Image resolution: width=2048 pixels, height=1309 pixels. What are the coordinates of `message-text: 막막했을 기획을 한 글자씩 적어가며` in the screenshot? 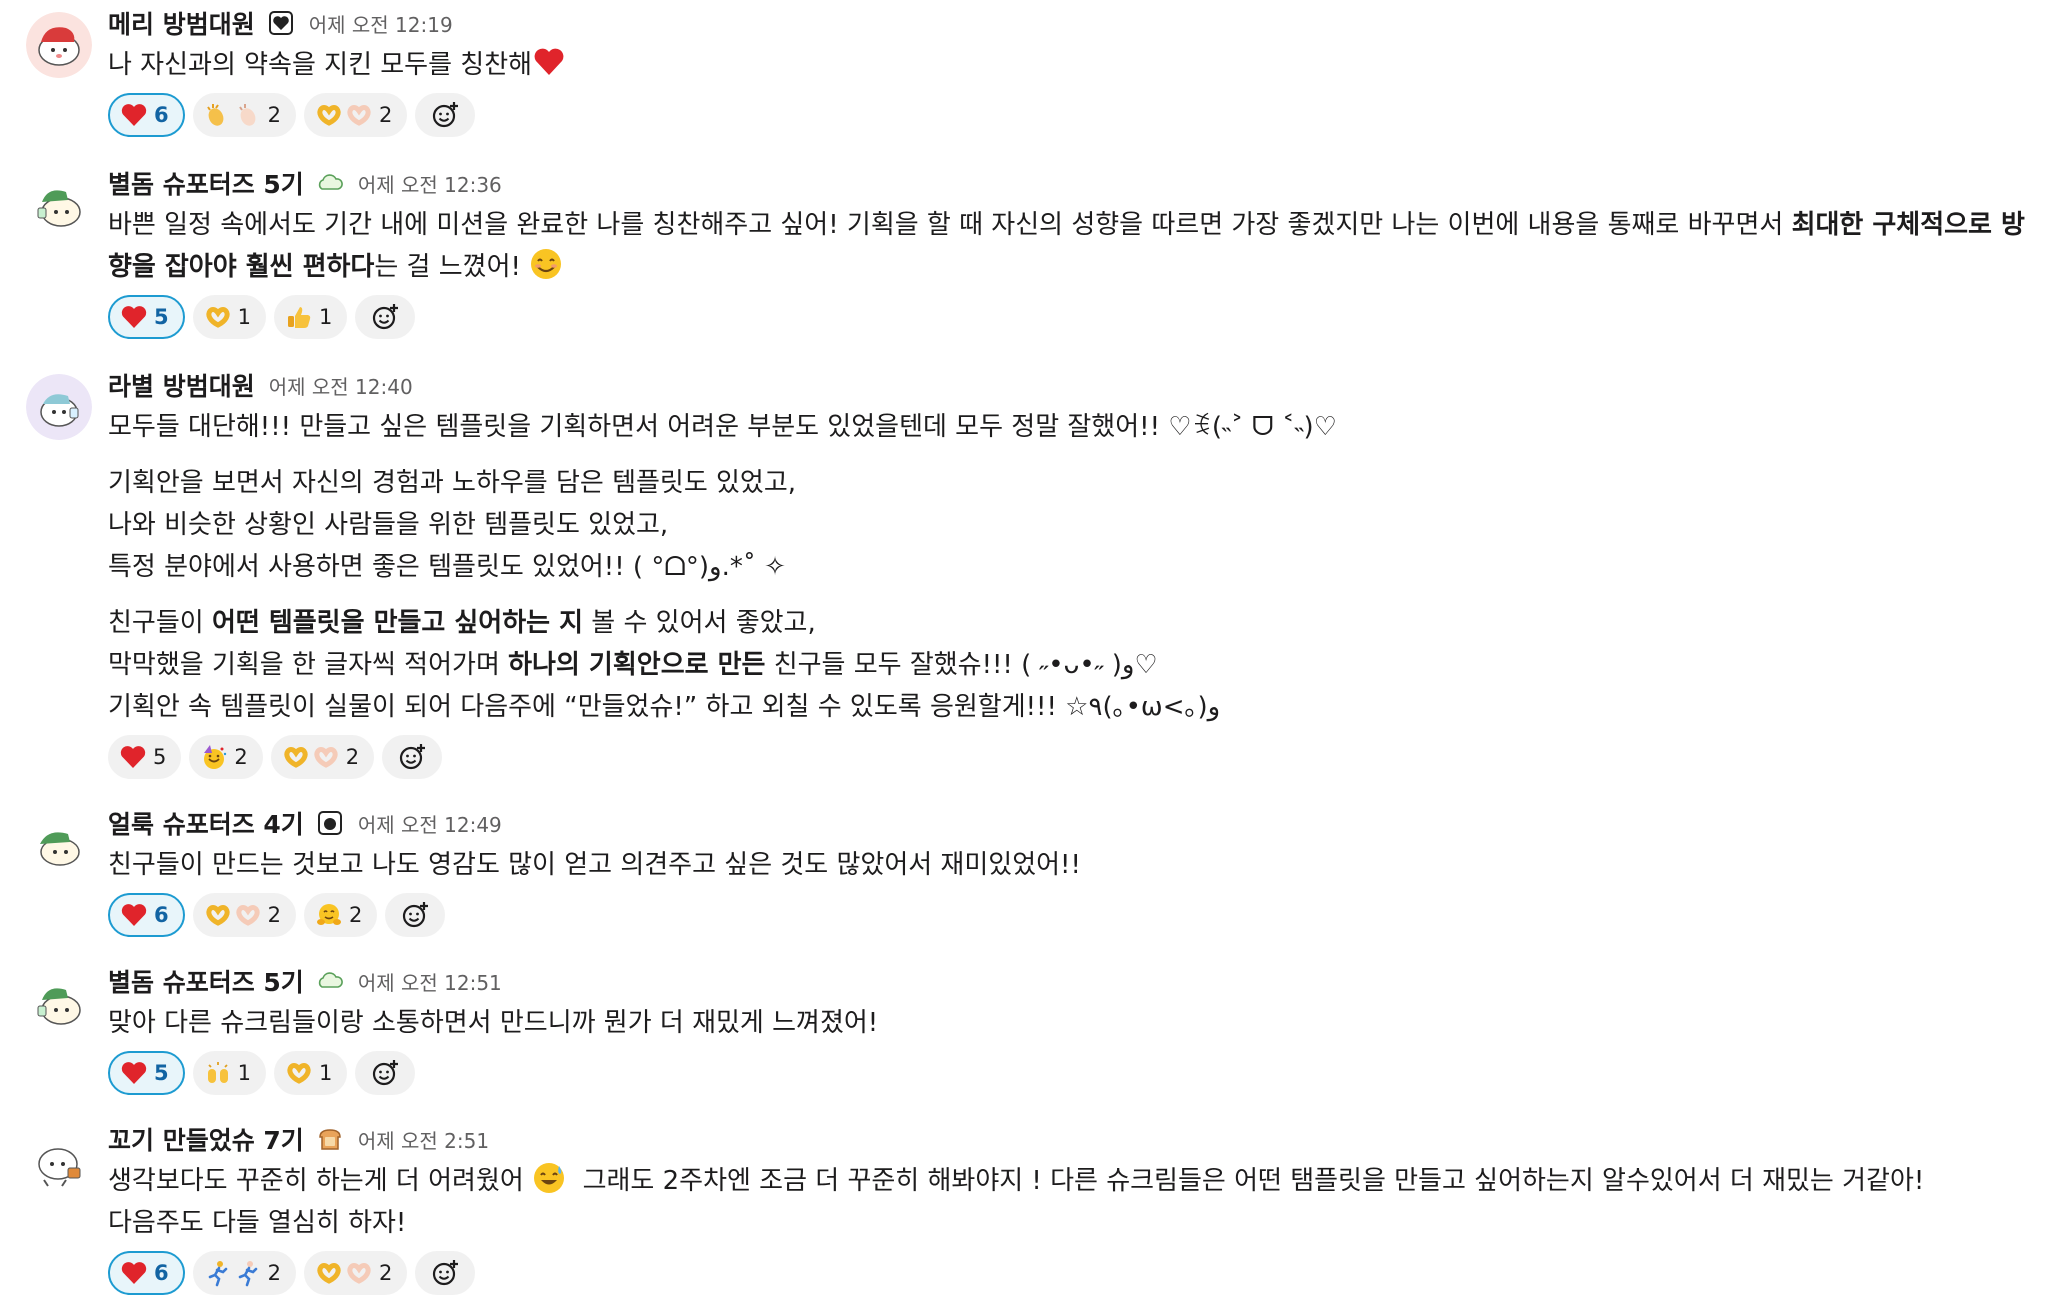 It's located at (308, 665).